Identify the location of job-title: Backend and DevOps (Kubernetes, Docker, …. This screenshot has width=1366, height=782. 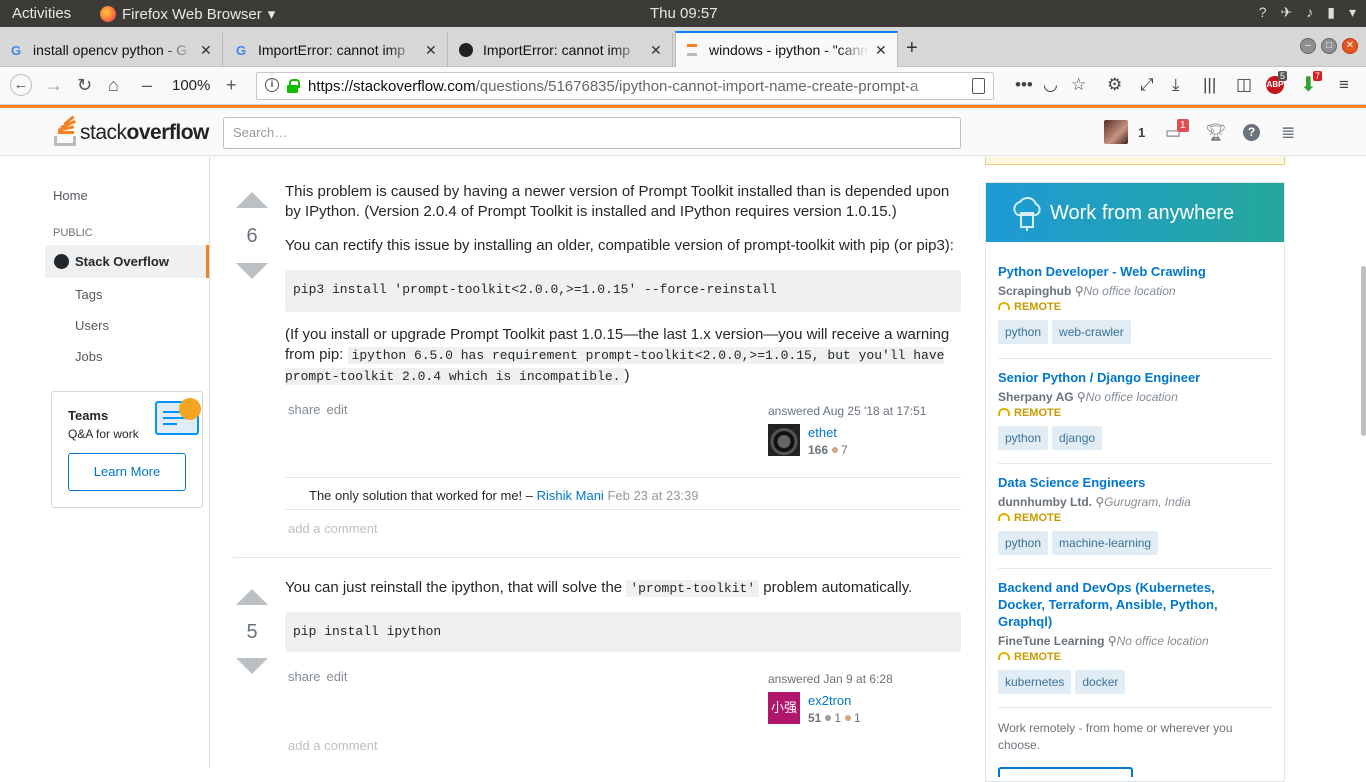
(1118, 604).